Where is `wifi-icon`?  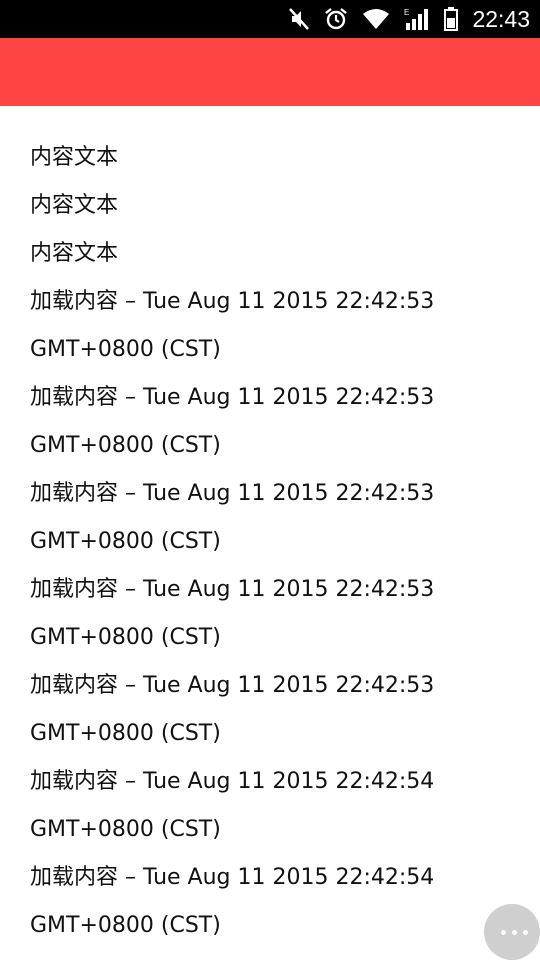 wifi-icon is located at coordinates (376, 19).